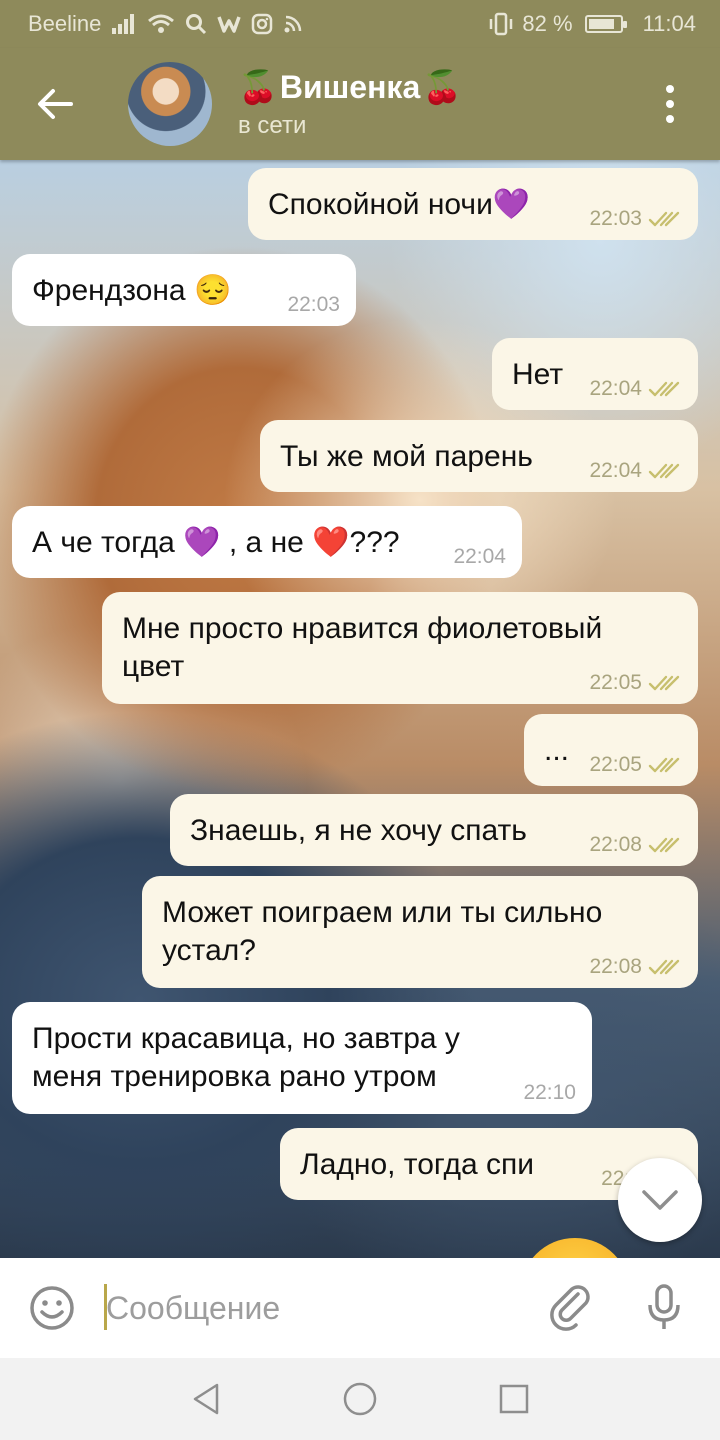  What do you see at coordinates (547, 23) in the screenshot?
I see `battery-percent: 82 %` at bounding box center [547, 23].